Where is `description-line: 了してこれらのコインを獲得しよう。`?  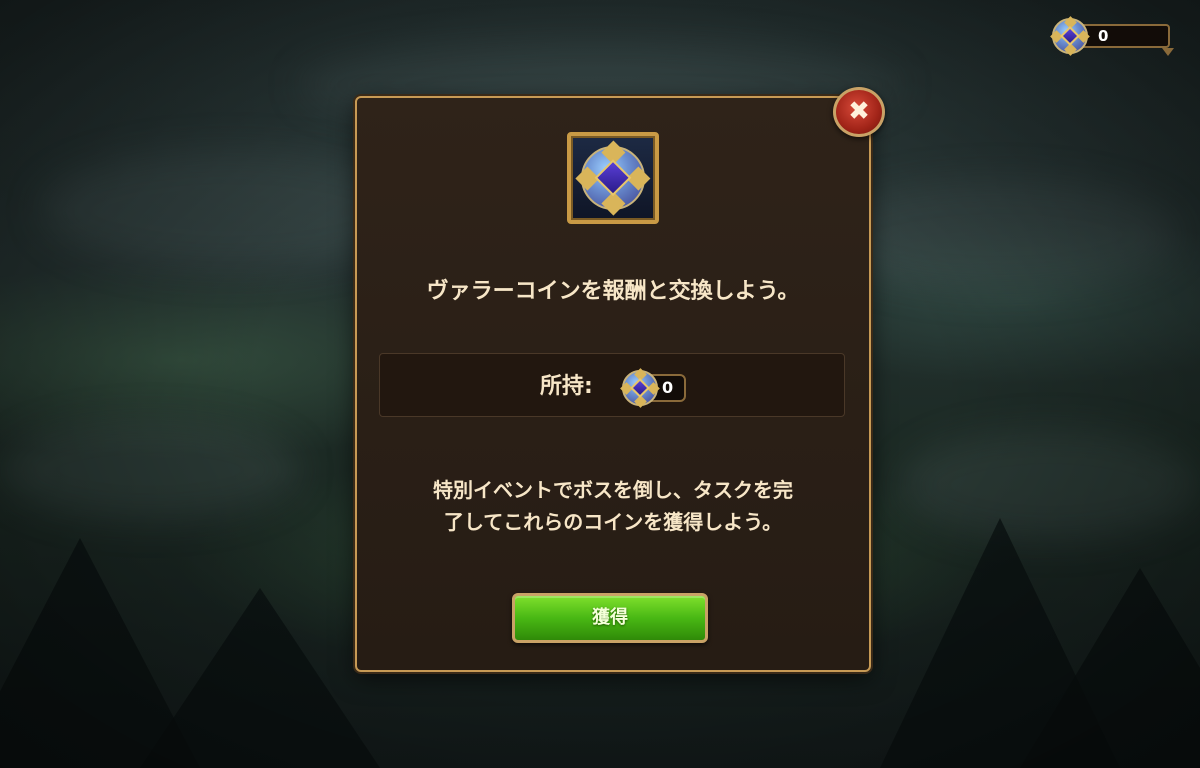 description-line: 了してこれらのコインを獲得しよう。 is located at coordinates (613, 522).